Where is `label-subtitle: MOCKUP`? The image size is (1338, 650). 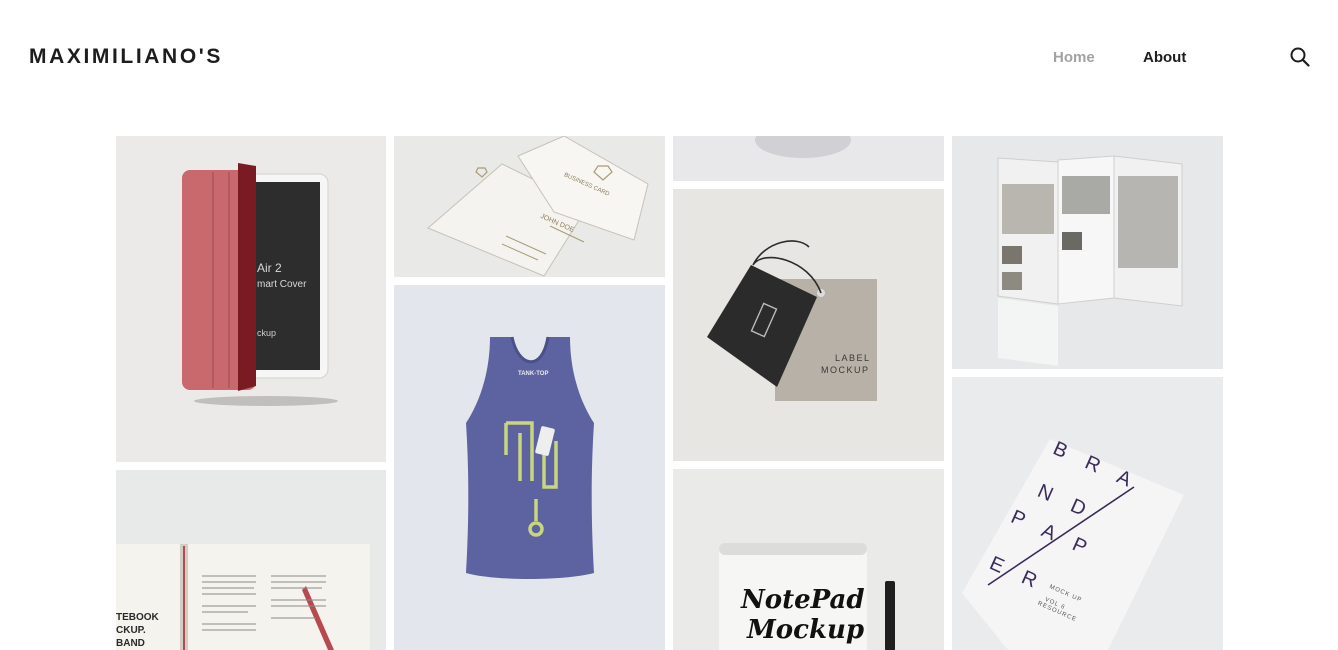
label-subtitle: MOCKUP is located at coordinates (845, 370).